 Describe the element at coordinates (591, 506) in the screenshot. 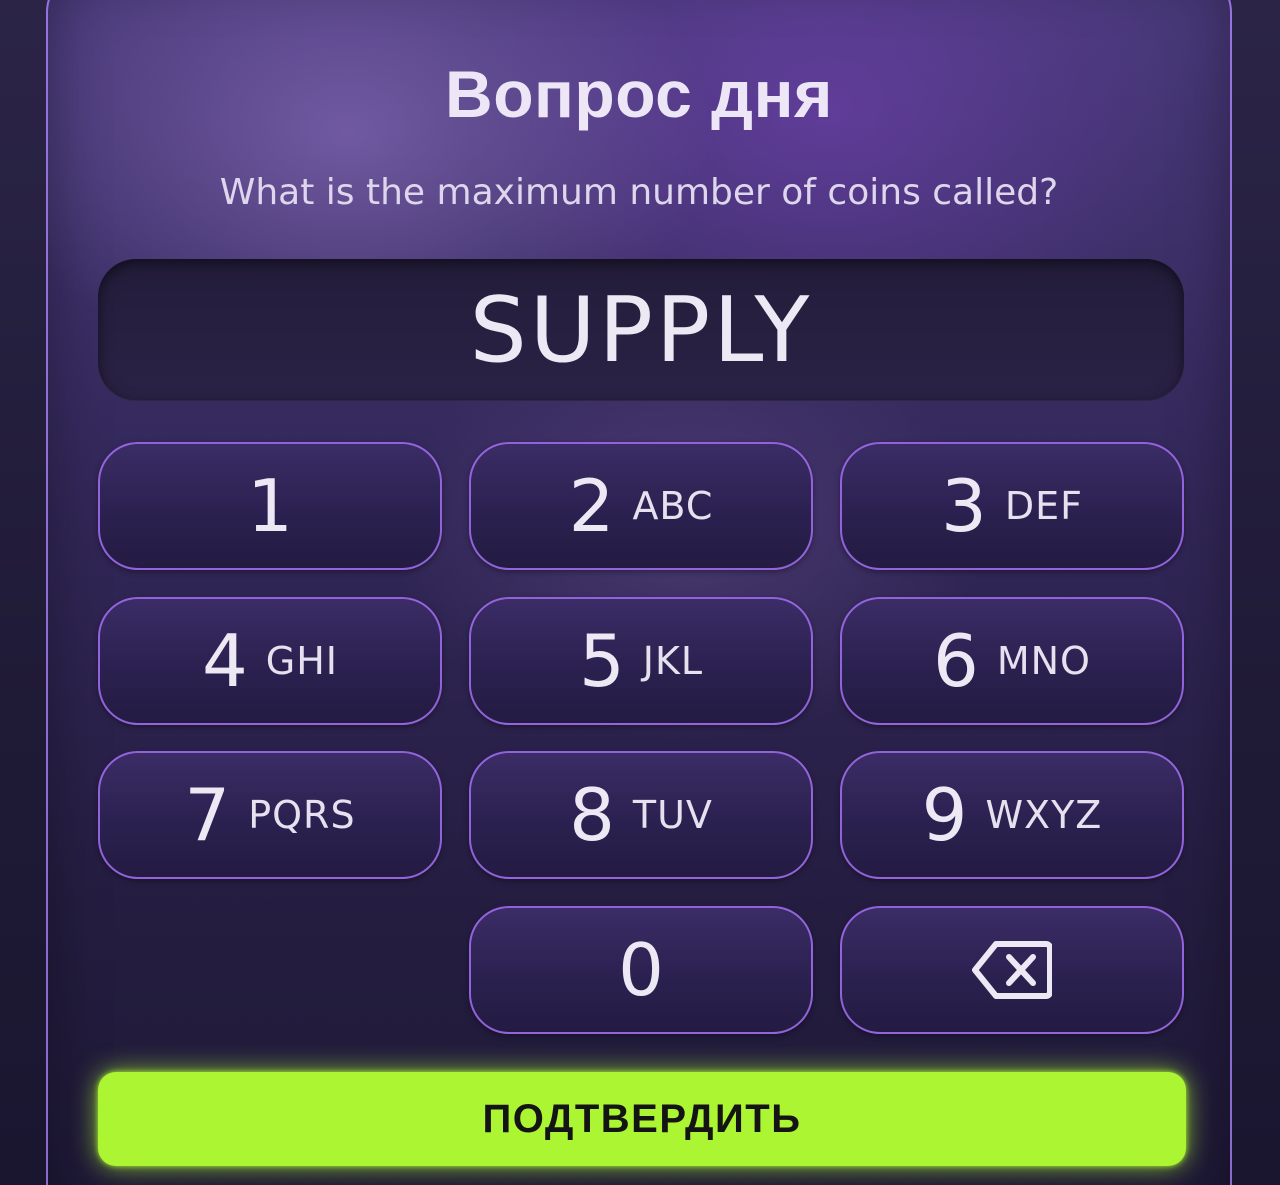

I see `key-number: 2` at that location.